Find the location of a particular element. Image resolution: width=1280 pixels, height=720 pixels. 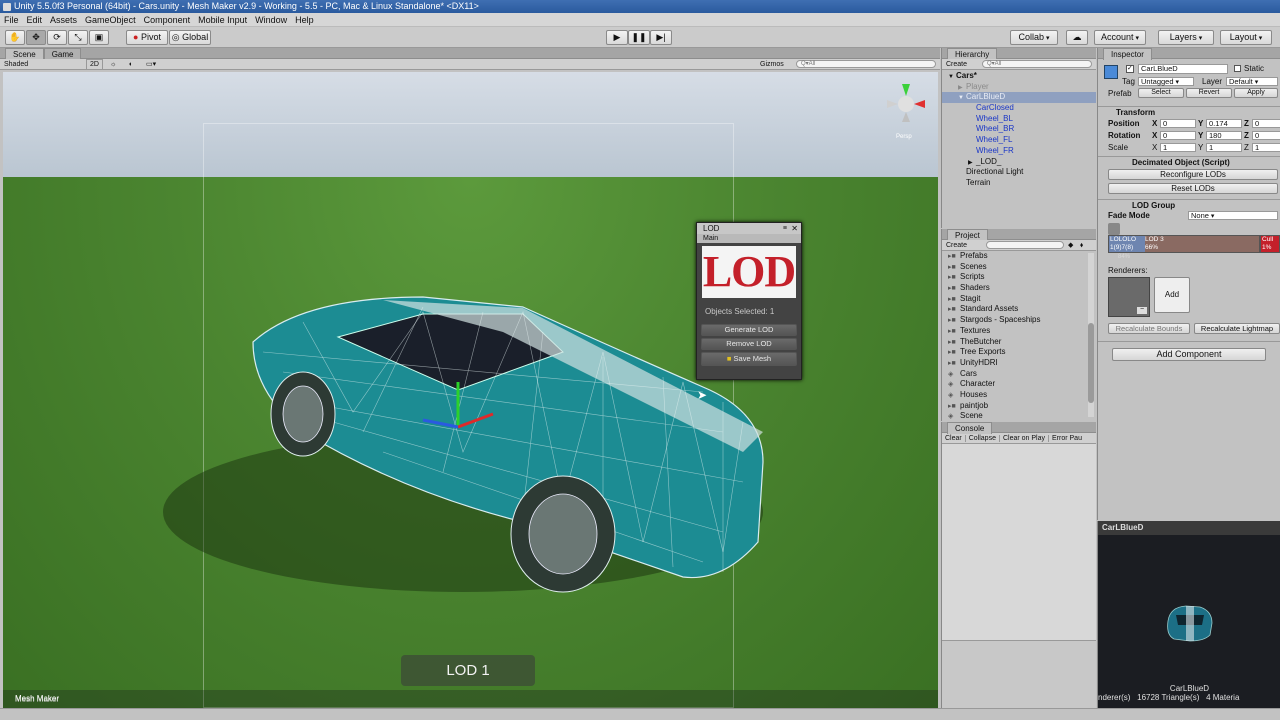

console-log-area is located at coordinates (1019, 542).